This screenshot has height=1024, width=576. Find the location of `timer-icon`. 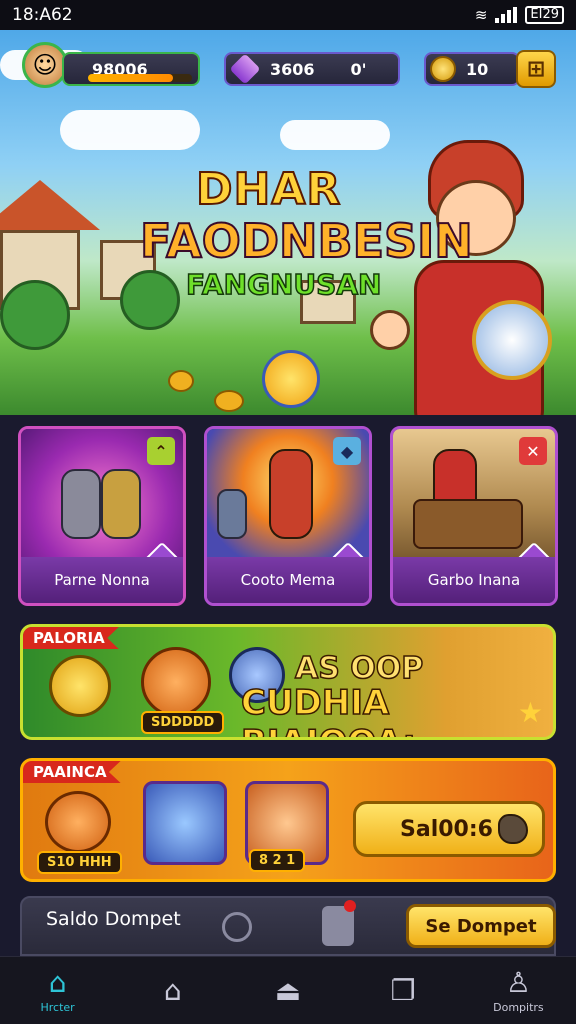

timer-icon is located at coordinates (237, 927).